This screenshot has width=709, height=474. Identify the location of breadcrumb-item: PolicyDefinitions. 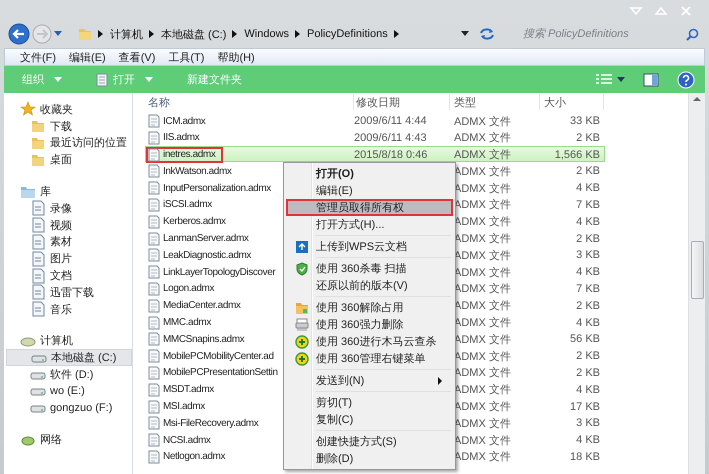
(347, 34).